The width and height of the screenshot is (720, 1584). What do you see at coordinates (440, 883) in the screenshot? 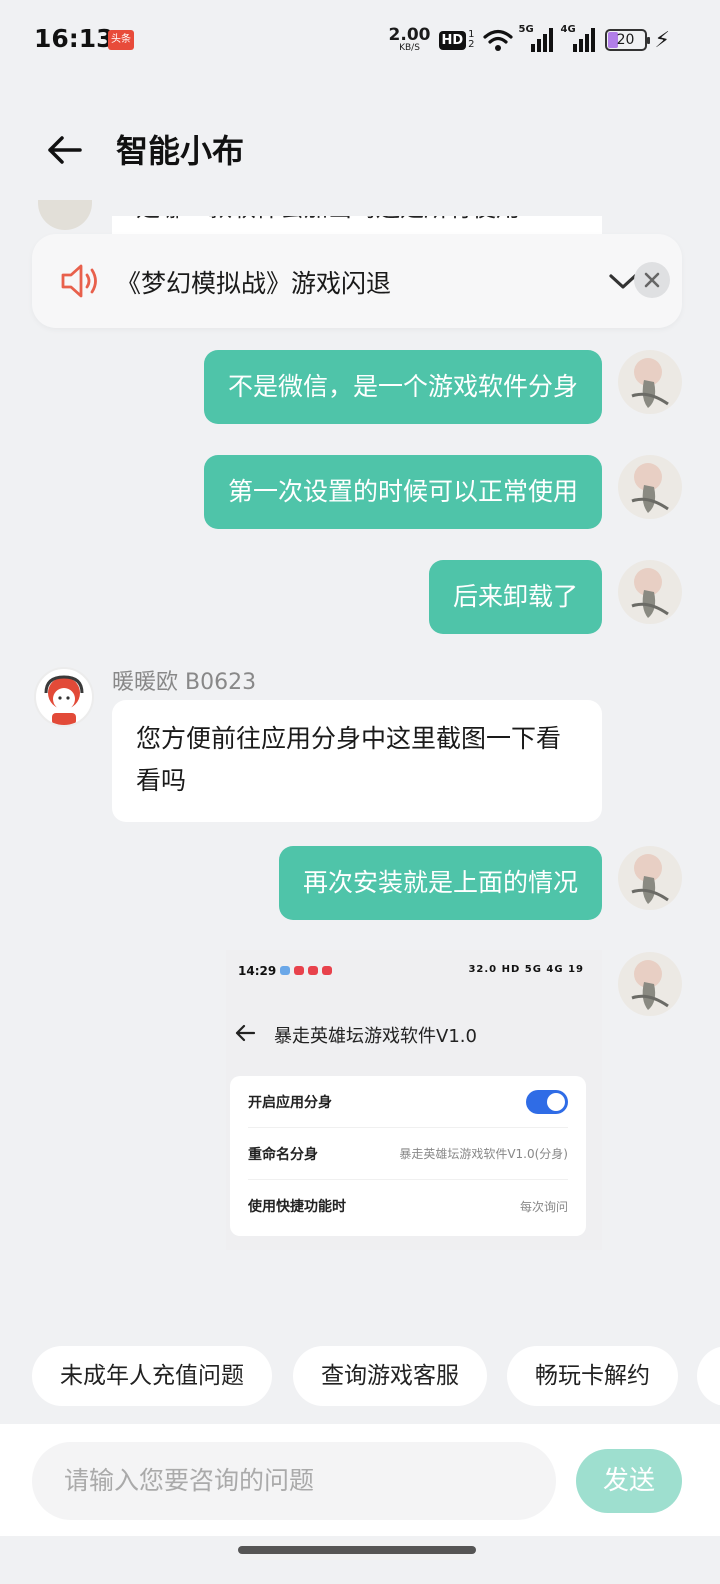
I see `user-message: 再次安装就是上面的情况` at bounding box center [440, 883].